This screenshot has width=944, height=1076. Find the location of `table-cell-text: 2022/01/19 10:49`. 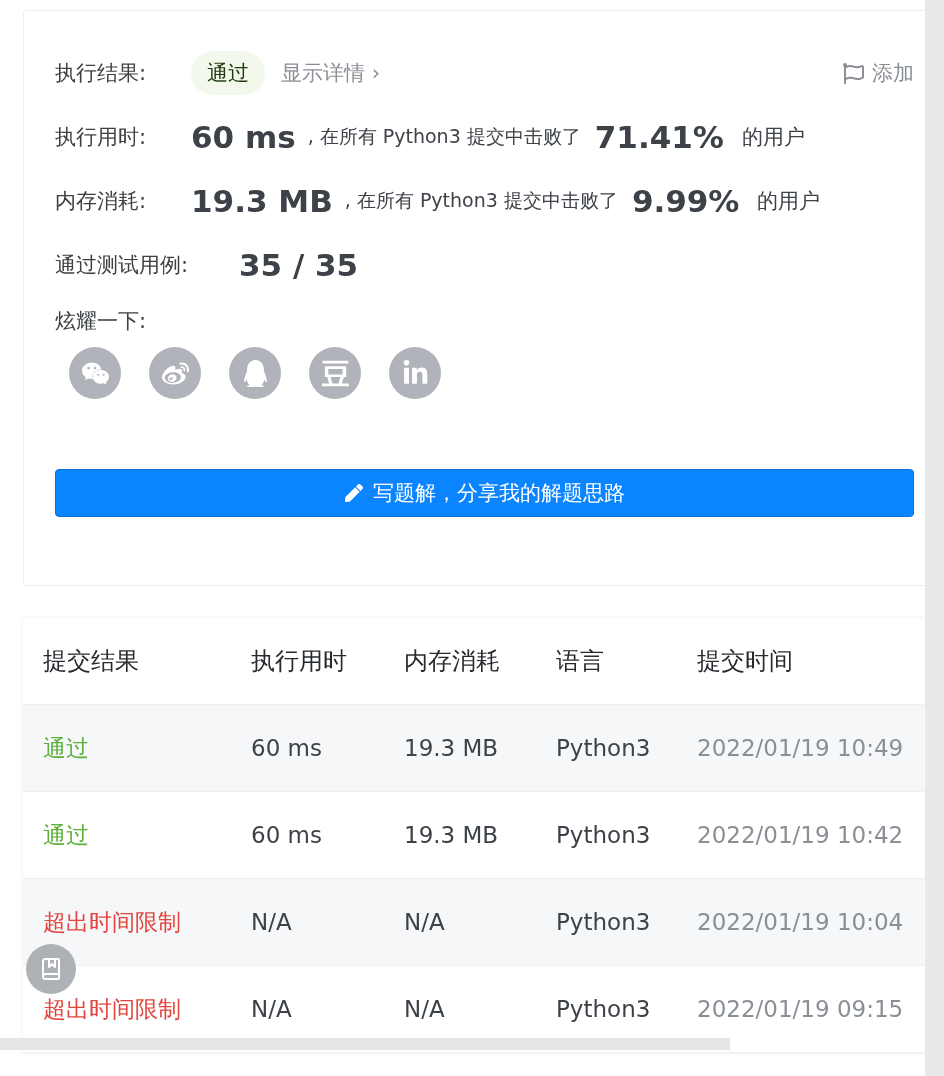

table-cell-text: 2022/01/19 10:49 is located at coordinates (801, 748).